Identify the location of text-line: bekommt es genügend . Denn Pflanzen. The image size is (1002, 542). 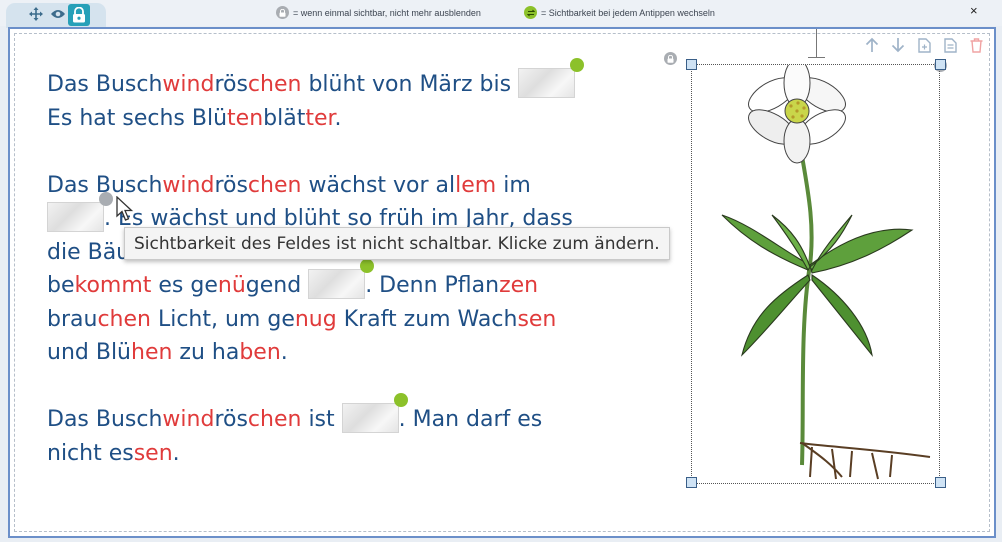
(357, 281).